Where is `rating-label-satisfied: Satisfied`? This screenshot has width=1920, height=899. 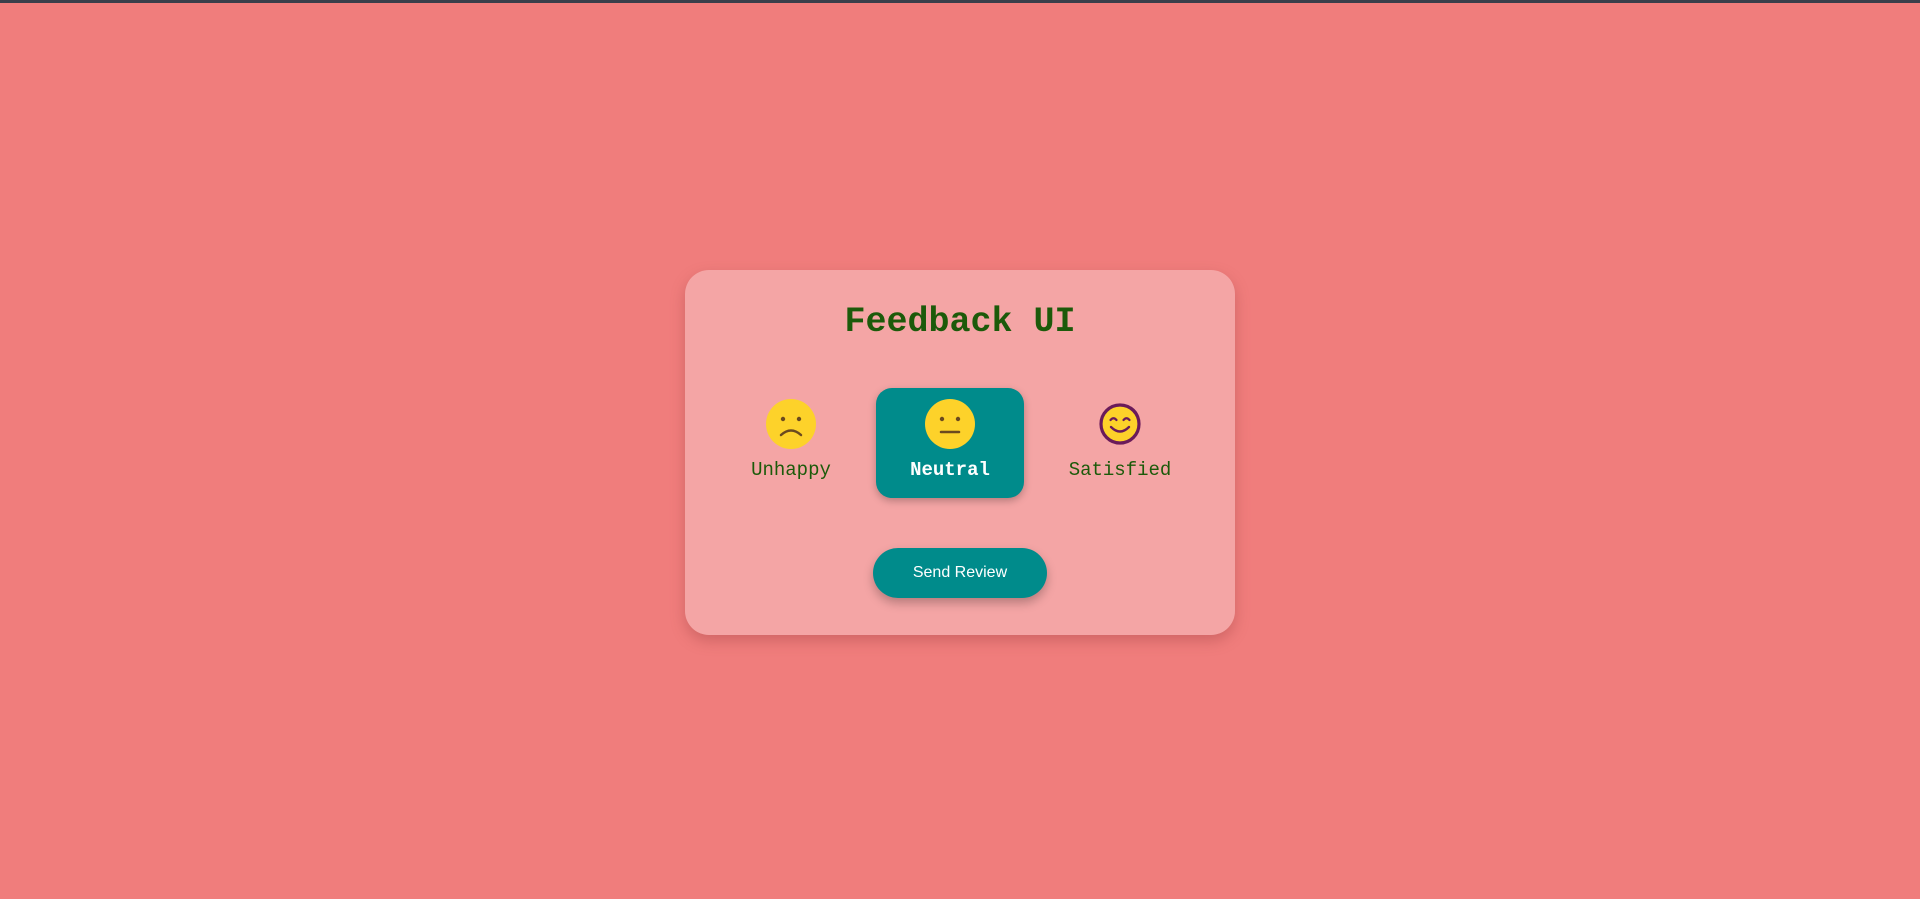
rating-label-satisfied: Satisfied is located at coordinates (1120, 470).